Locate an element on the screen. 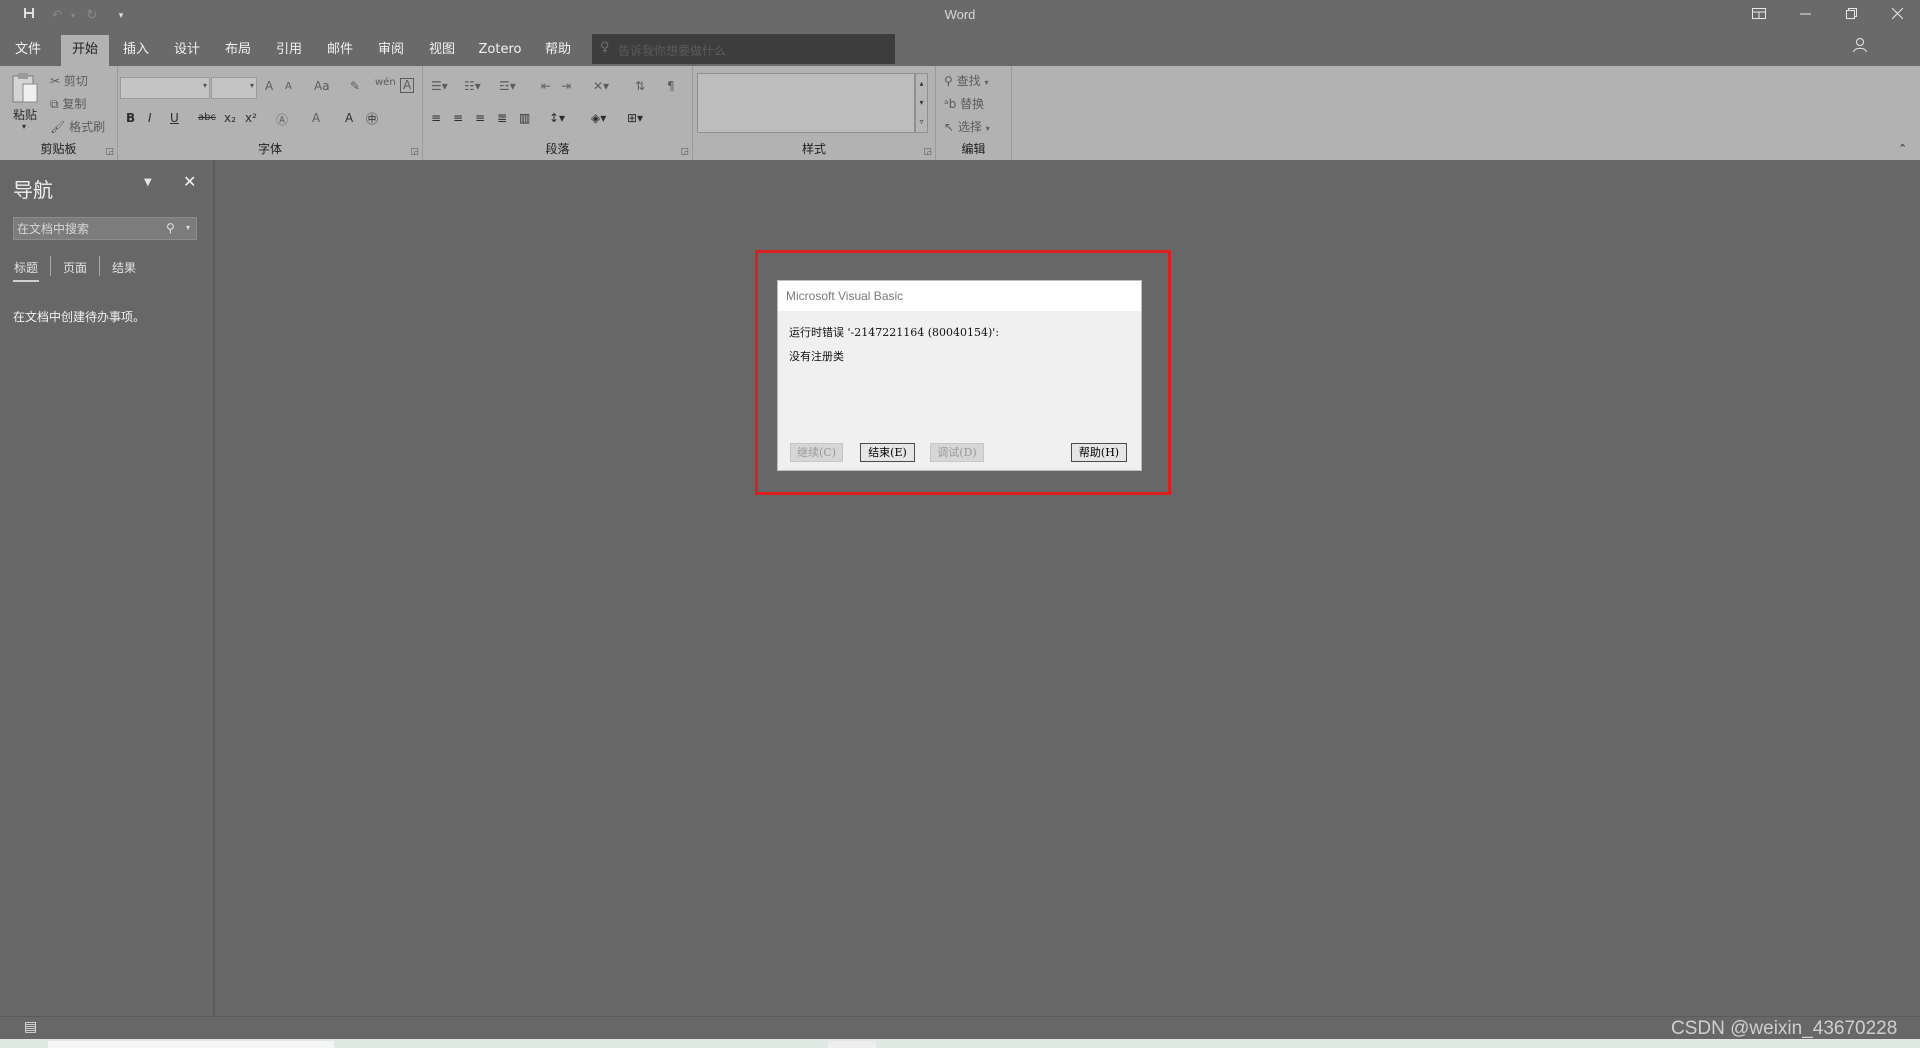 The width and height of the screenshot is (1920, 1048). distributed-icon: ▥ is located at coordinates (524, 118).